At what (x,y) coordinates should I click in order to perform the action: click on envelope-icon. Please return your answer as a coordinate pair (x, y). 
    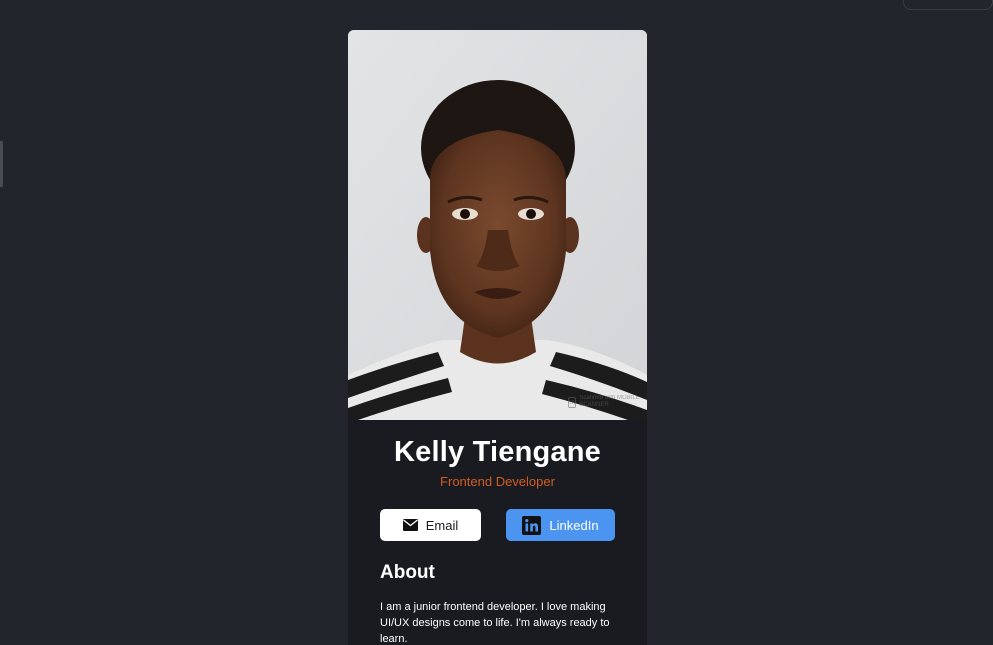
    Looking at the image, I should click on (410, 525).